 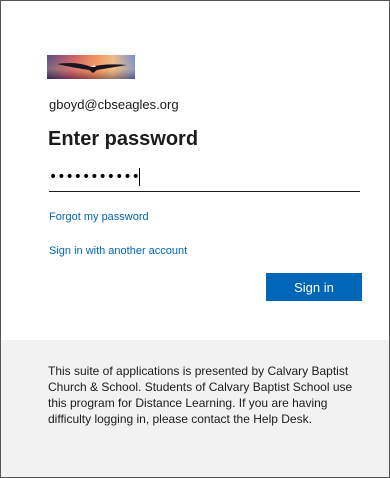 I want to click on other-account-link: Sign in with another account, so click(x=118, y=251).